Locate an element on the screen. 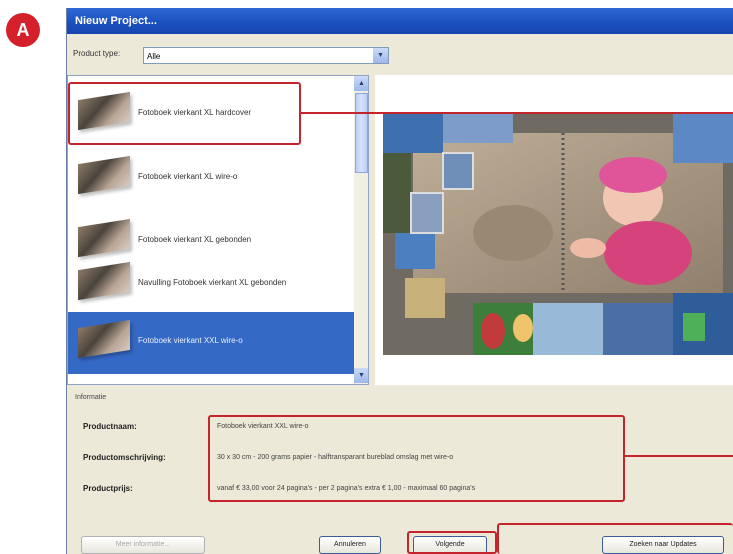 The image size is (733, 554). cancel-button: Annuleren is located at coordinates (350, 545).